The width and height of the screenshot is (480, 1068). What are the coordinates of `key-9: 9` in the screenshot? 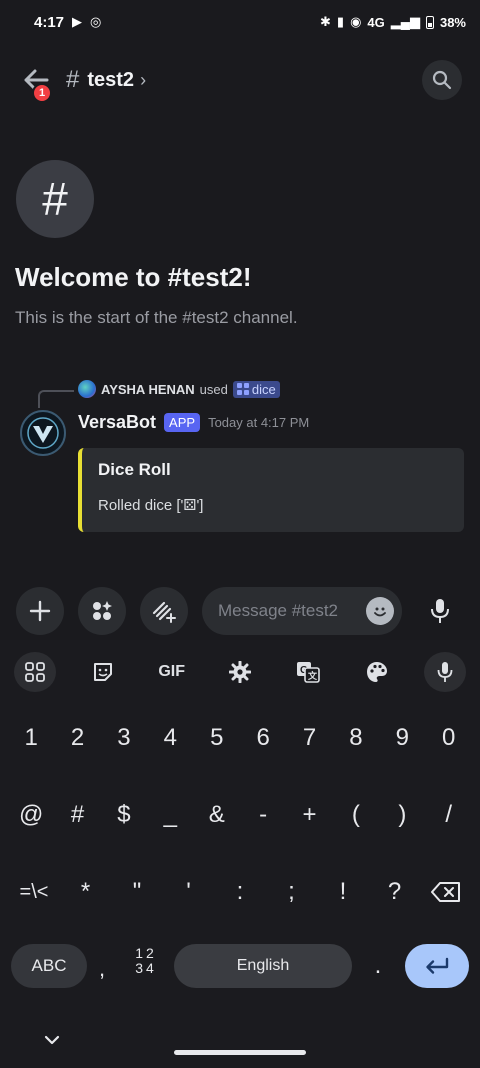 It's located at (402, 738).